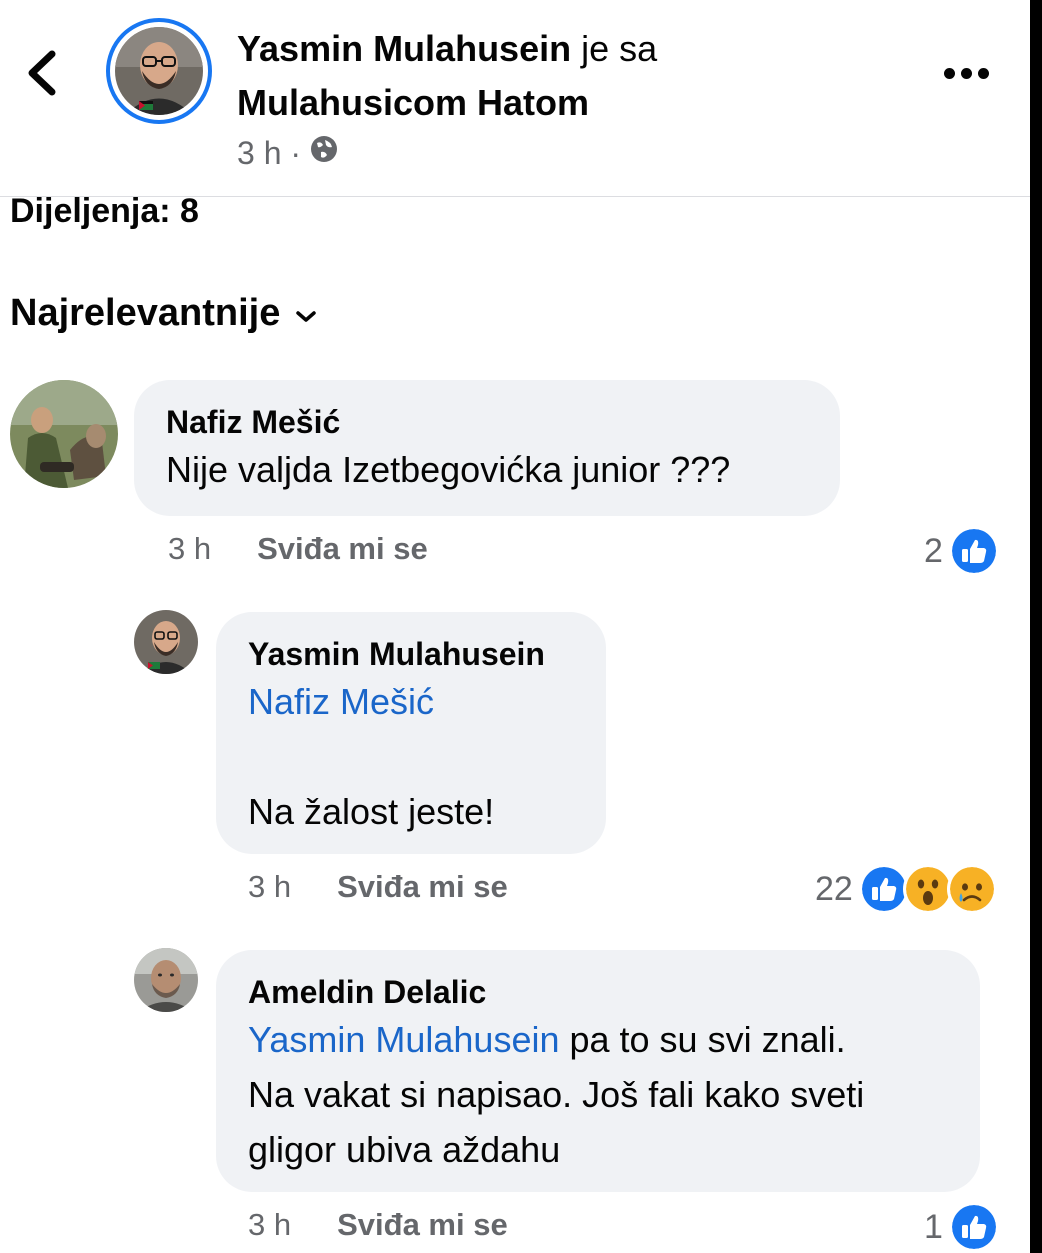  What do you see at coordinates (306, 313) in the screenshot?
I see `chevron-down-icon` at bounding box center [306, 313].